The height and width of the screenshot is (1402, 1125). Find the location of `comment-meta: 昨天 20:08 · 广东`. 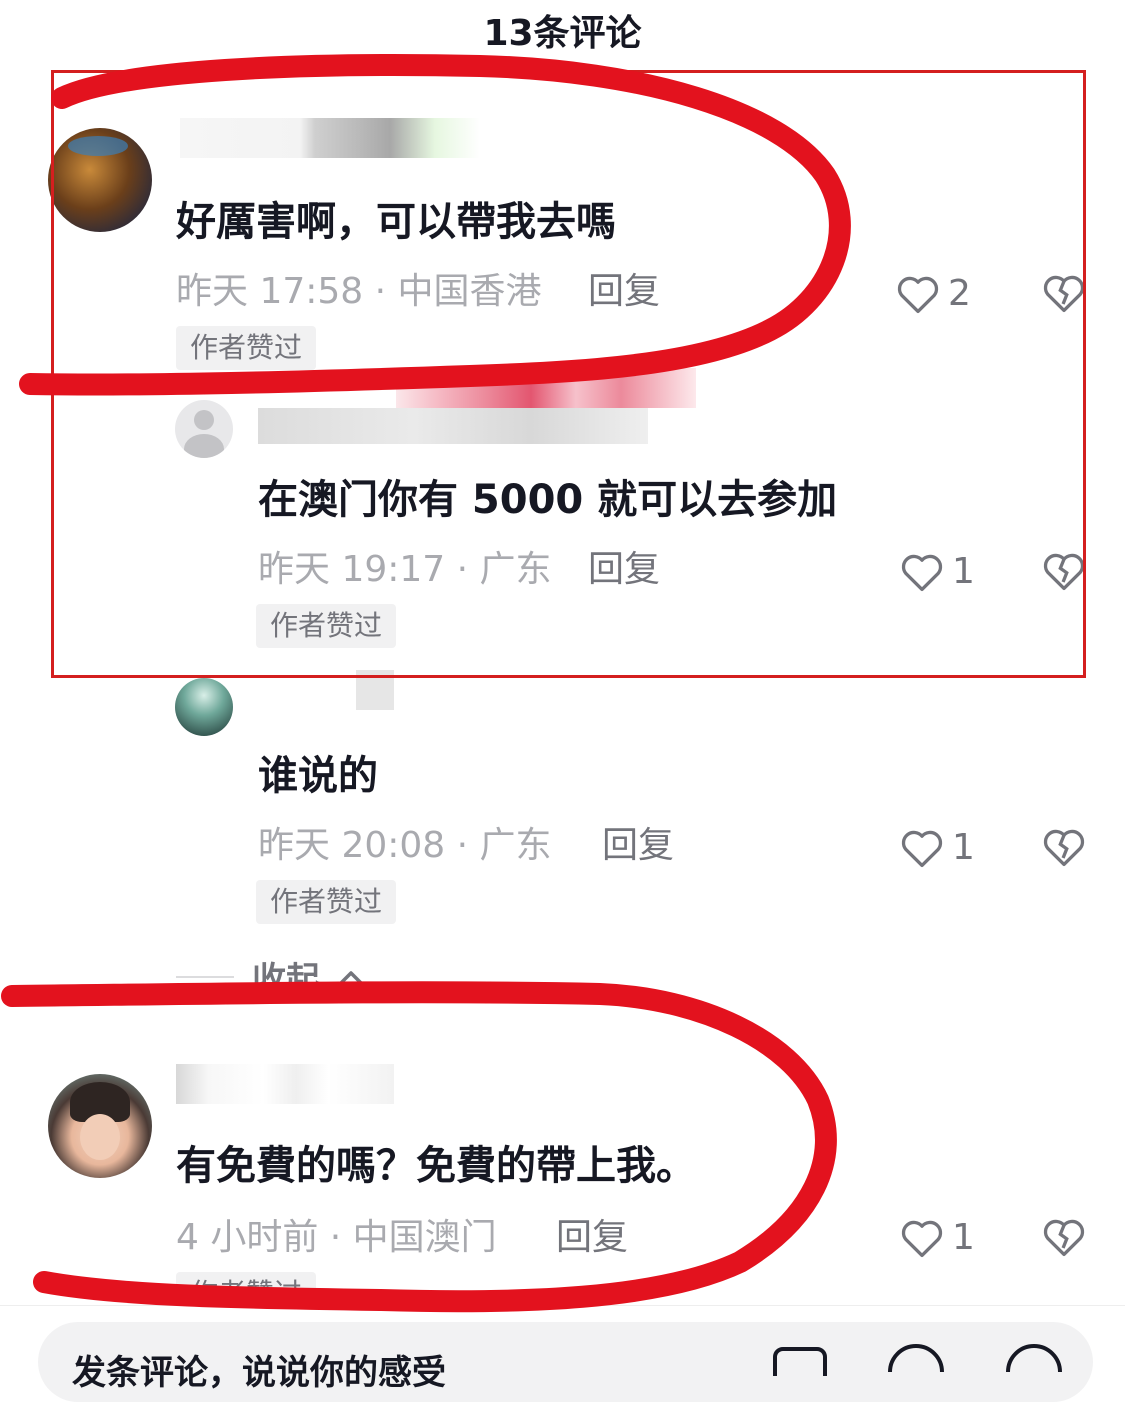

comment-meta: 昨天 20:08 · 广东 is located at coordinates (405, 845).